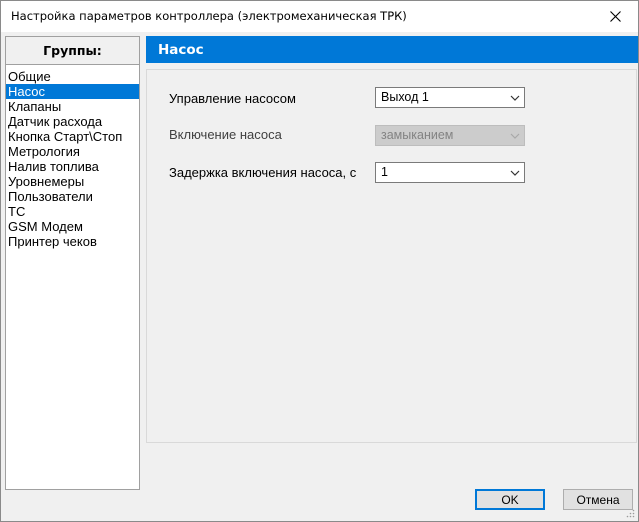  What do you see at coordinates (72, 151) in the screenshot?
I see `group-item-metrology: Метрология` at bounding box center [72, 151].